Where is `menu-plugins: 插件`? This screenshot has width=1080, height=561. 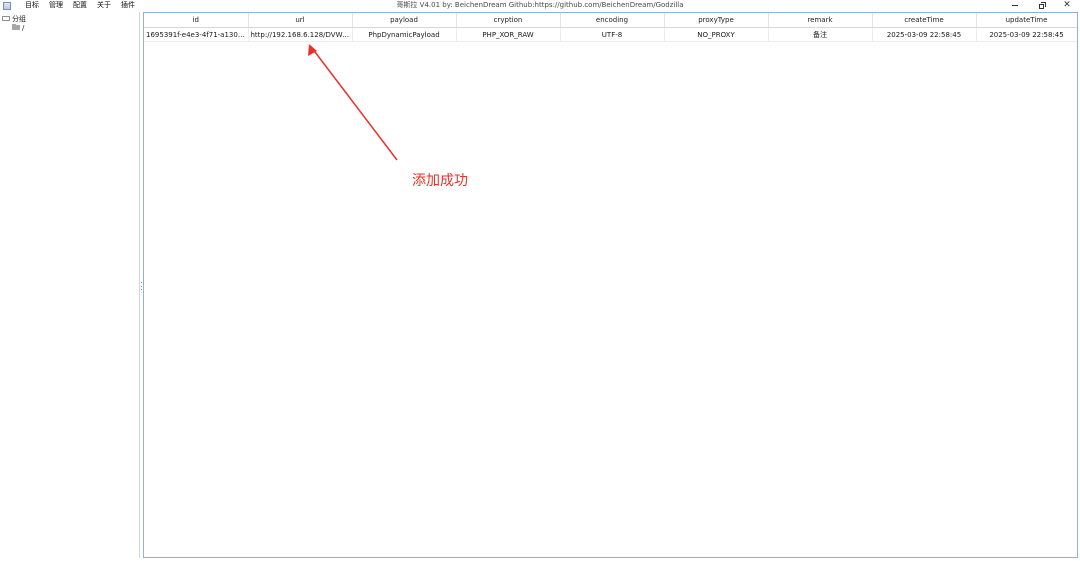
menu-plugins: 插件 is located at coordinates (128, 5).